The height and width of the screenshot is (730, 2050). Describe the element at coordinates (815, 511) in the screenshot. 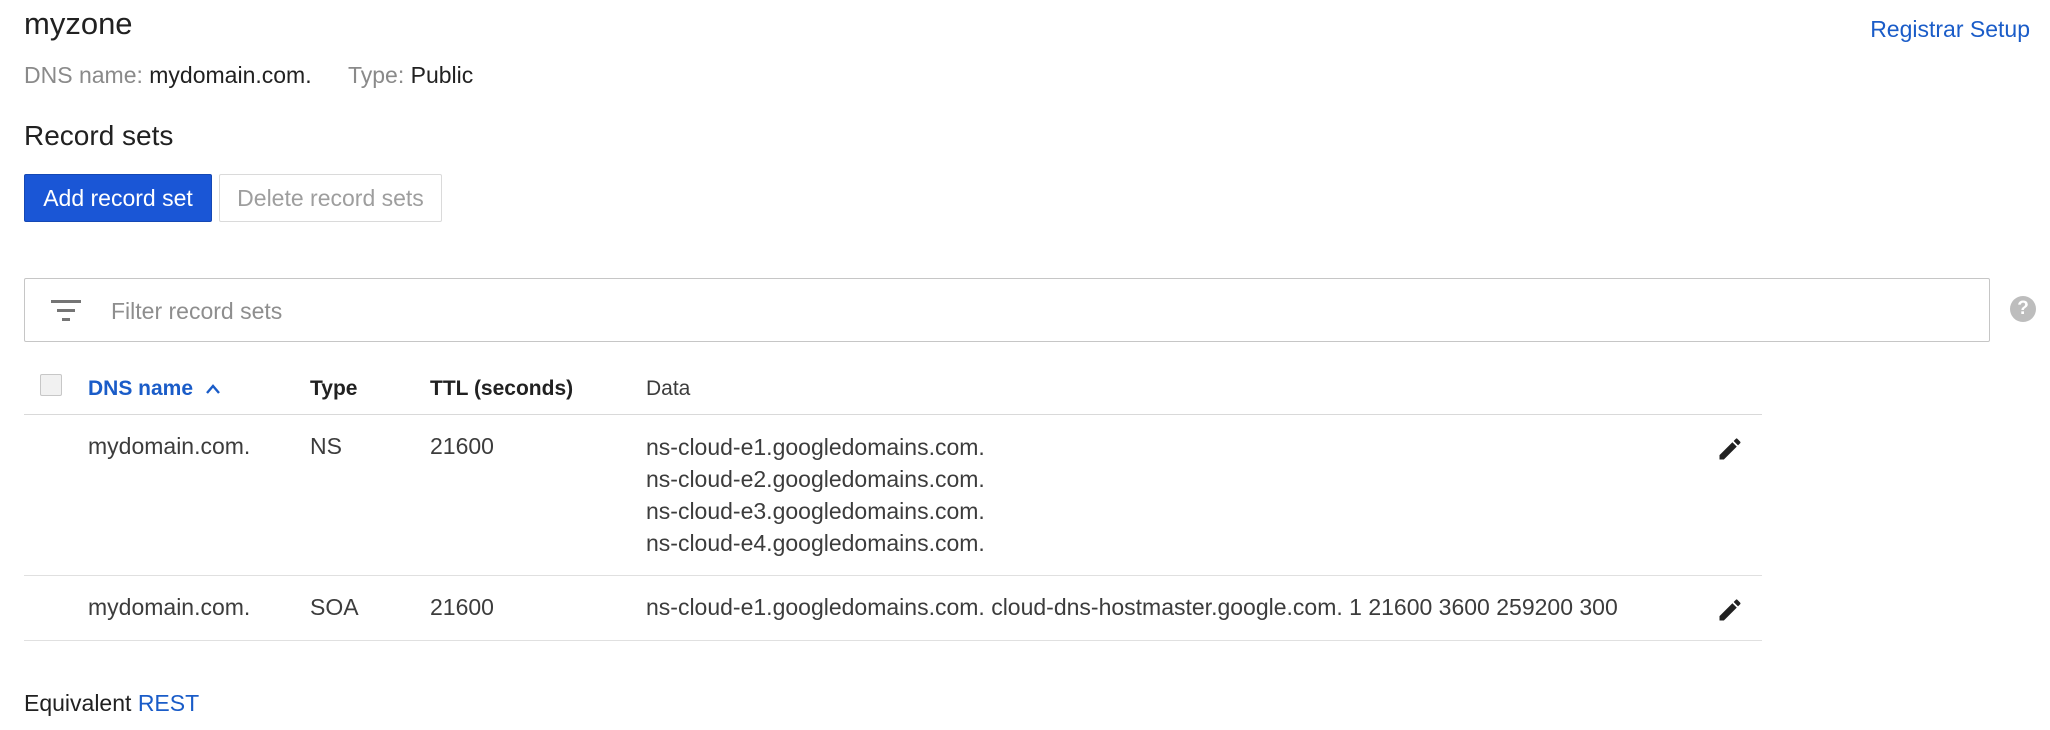

I see `data-line: ns-cloud-e3.googledomains.com.` at that location.